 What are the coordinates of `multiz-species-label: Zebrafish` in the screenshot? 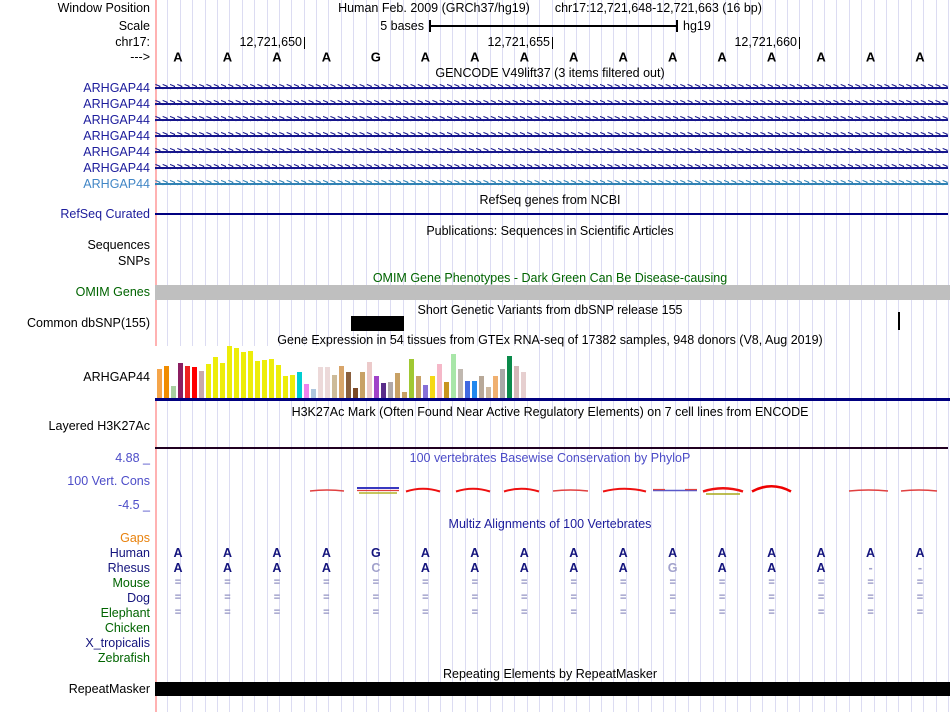 It's located at (75, 658).